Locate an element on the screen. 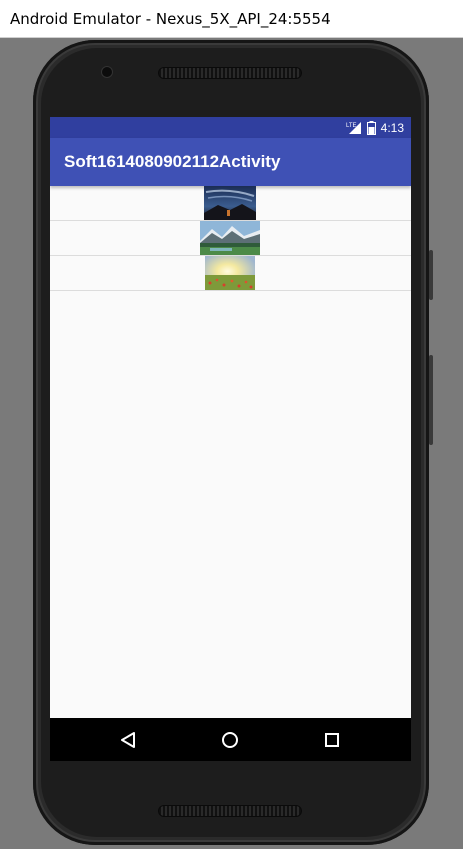  mountain-lake-image is located at coordinates (230, 238).